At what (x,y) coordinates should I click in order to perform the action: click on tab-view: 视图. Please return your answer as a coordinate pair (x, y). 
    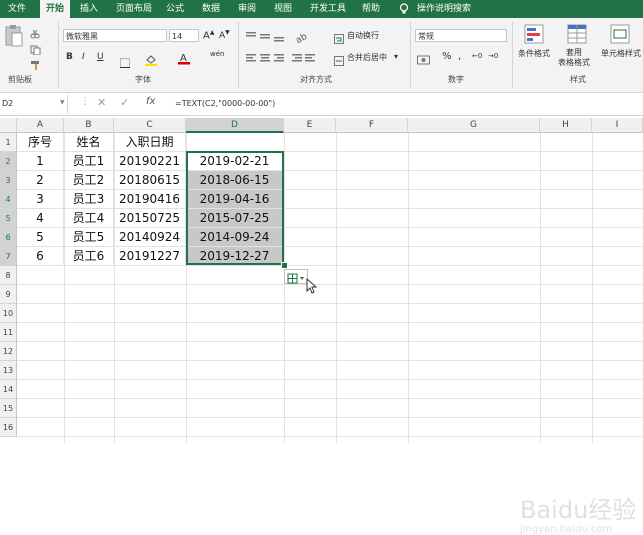
    Looking at the image, I should click on (283, 9).